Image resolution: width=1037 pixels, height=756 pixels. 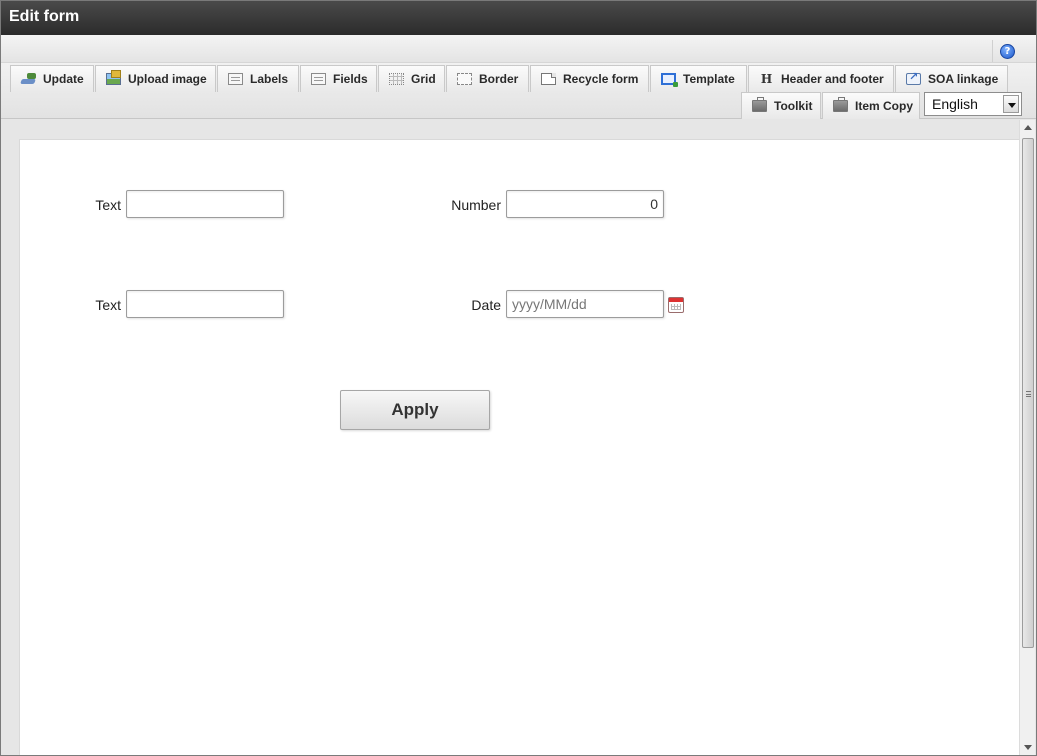 I want to click on fields-label: Fields, so click(x=350, y=79).